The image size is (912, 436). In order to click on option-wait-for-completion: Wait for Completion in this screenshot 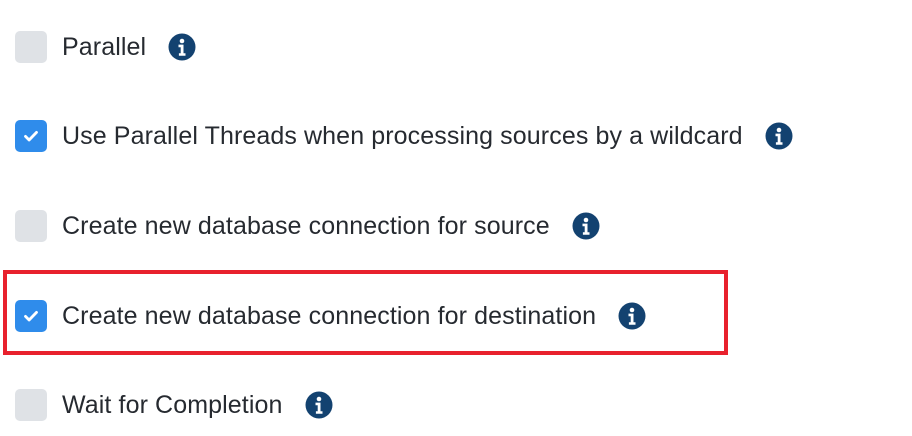, I will do `click(174, 405)`.